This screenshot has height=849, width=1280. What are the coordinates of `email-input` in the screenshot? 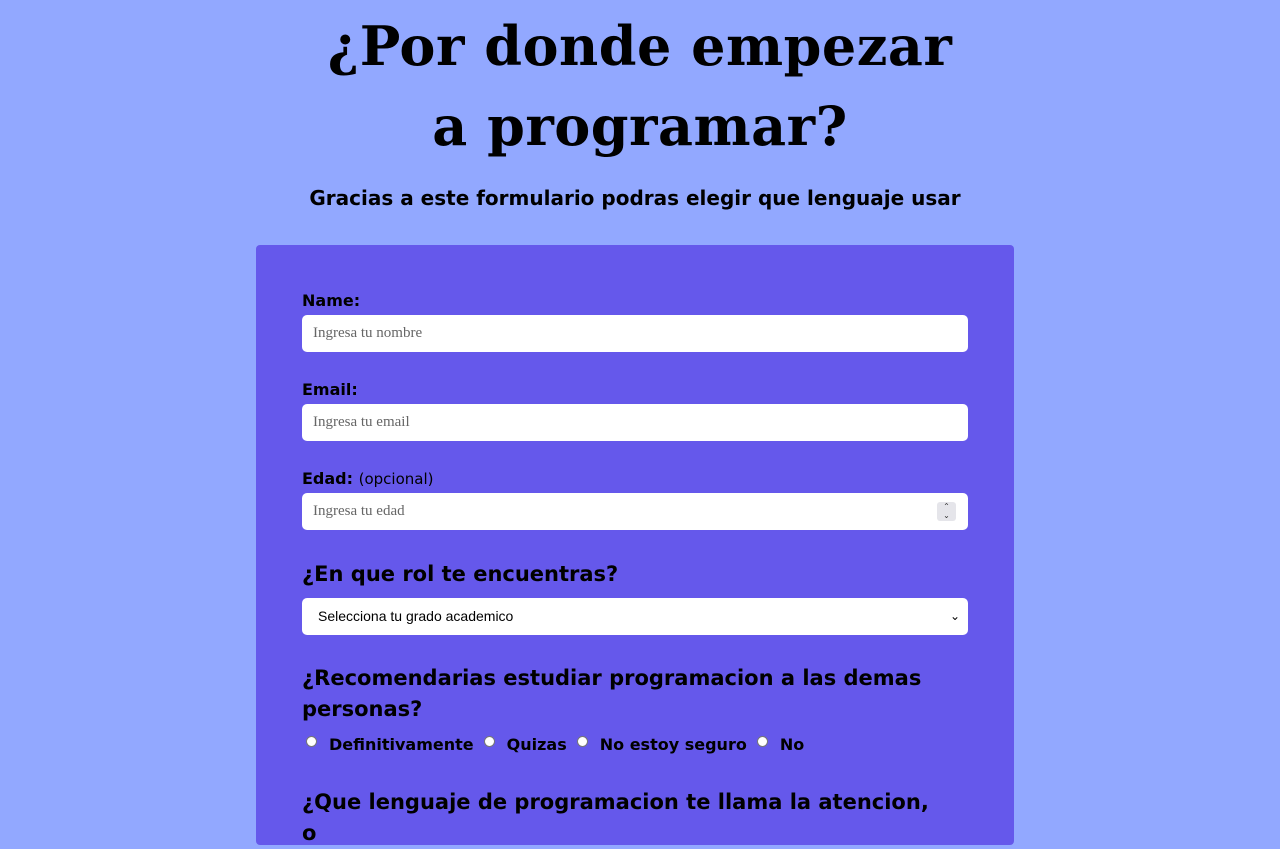 It's located at (635, 422).